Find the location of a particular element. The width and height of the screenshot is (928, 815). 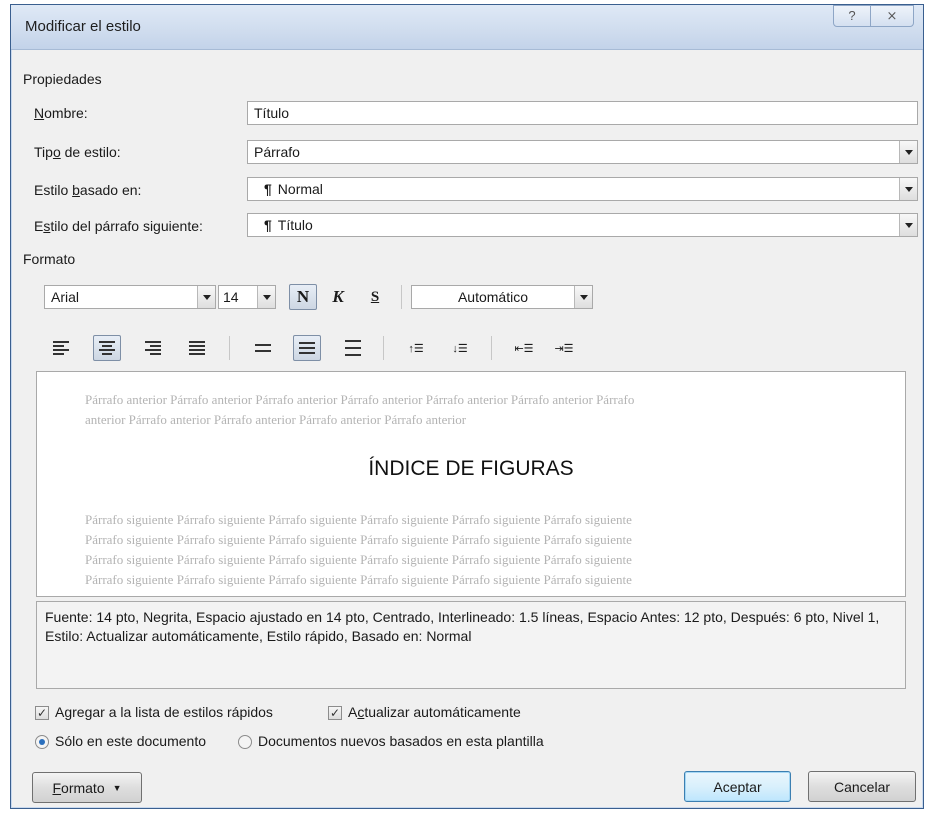

double-spacing-icon is located at coordinates (353, 348).